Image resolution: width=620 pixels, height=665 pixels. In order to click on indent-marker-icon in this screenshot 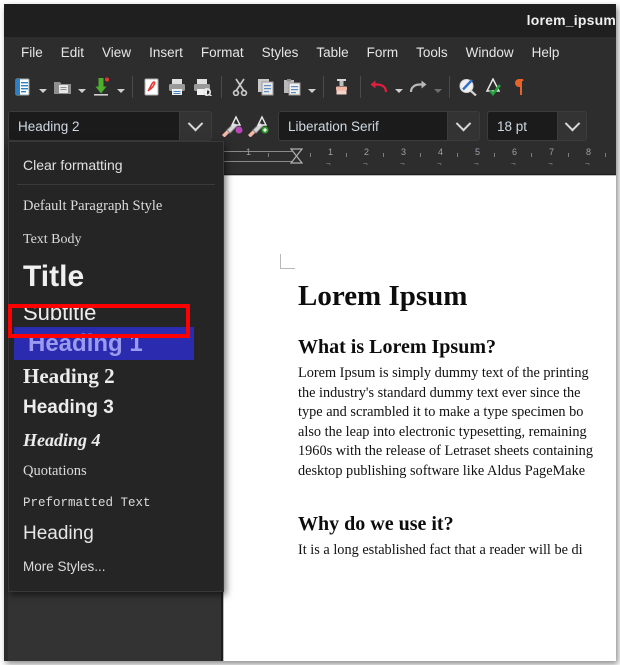, I will do `click(296, 156)`.